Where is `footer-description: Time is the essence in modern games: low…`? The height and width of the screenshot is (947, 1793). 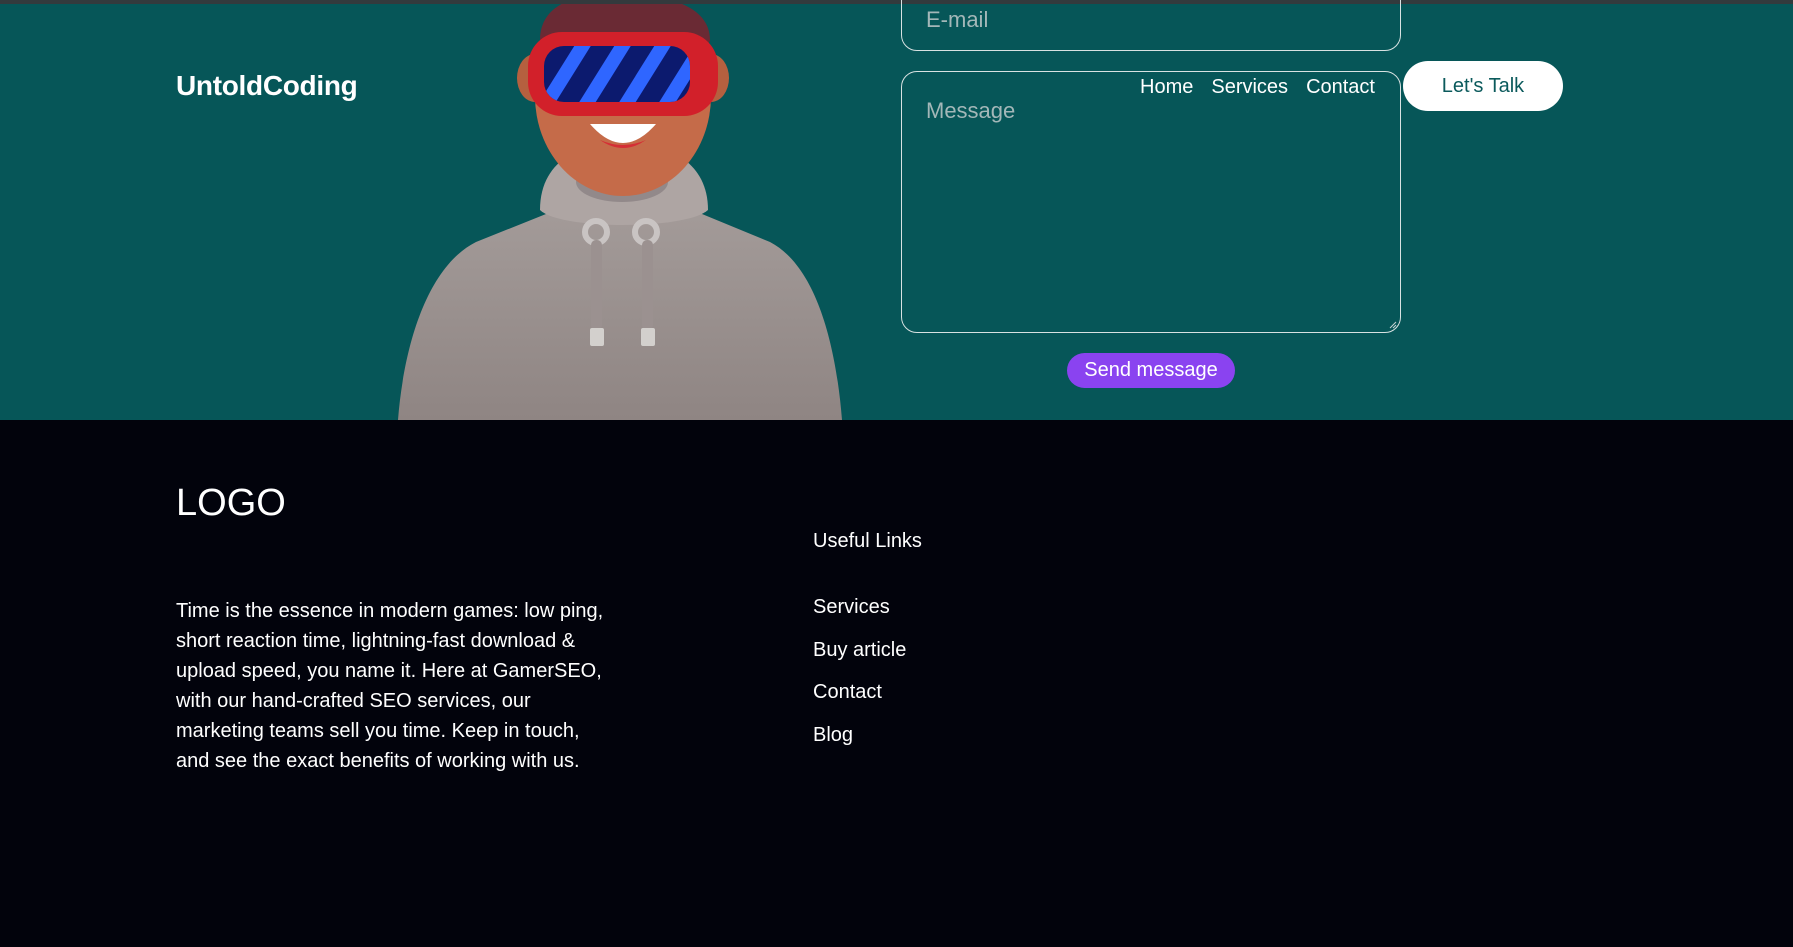
footer-description: Time is the essence in modern games: low… is located at coordinates (390, 686).